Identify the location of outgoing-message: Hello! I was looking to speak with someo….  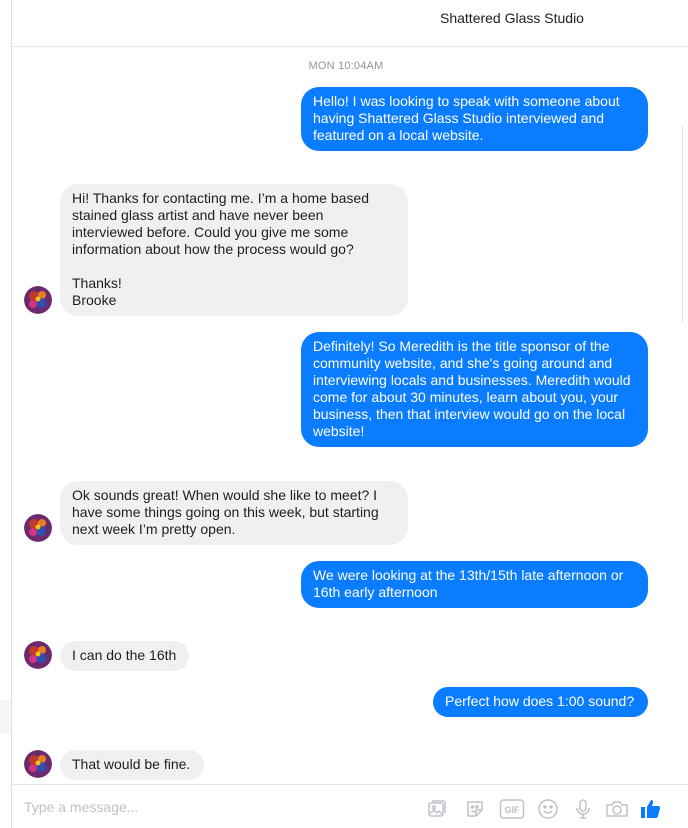
(474, 119).